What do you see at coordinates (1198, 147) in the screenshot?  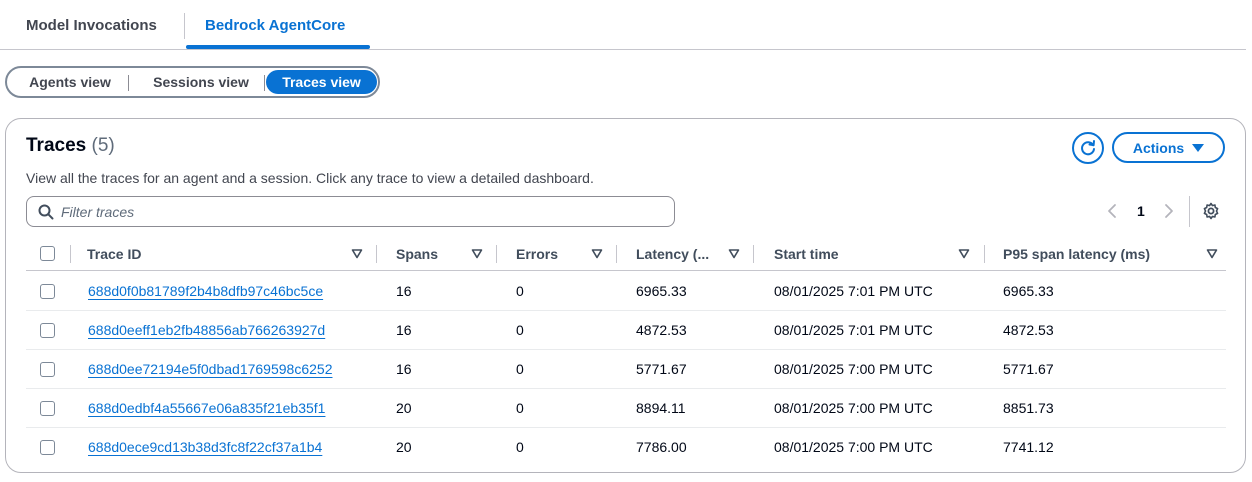 I see `caret-down-icon` at bounding box center [1198, 147].